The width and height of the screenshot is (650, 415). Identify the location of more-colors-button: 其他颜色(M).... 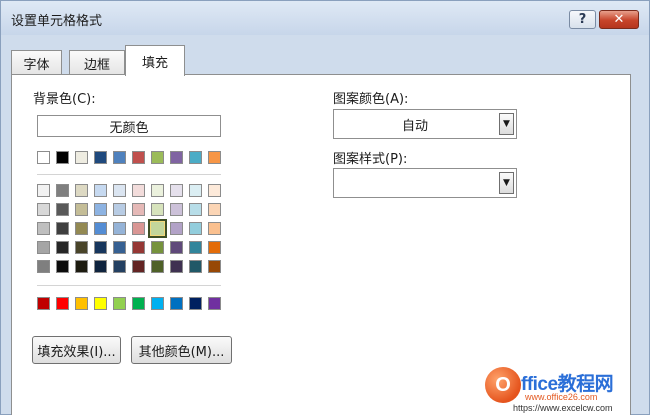
(181, 350).